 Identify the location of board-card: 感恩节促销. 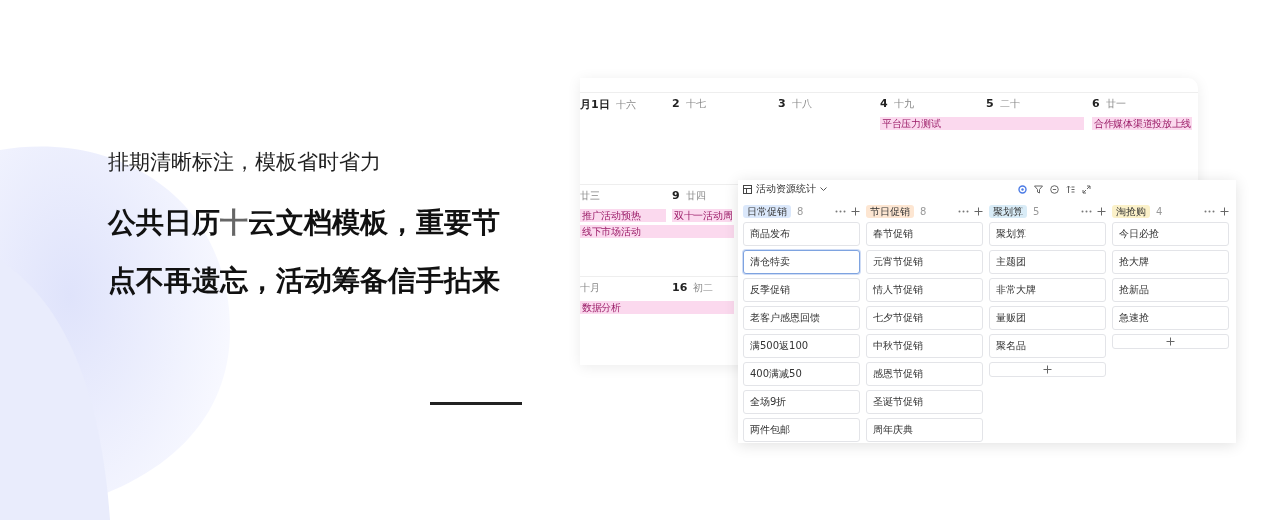
(924, 374).